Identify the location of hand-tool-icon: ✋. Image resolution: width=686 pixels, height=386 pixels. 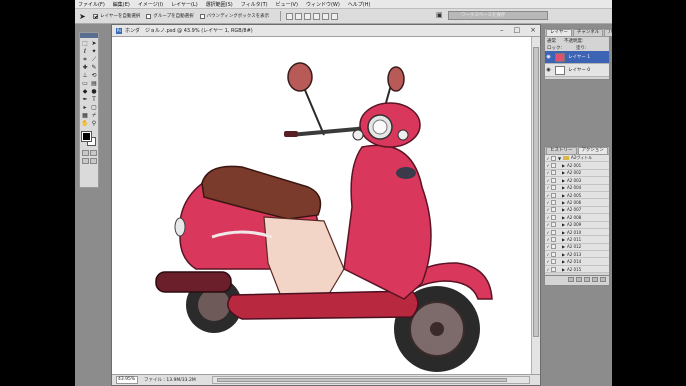
(85, 123).